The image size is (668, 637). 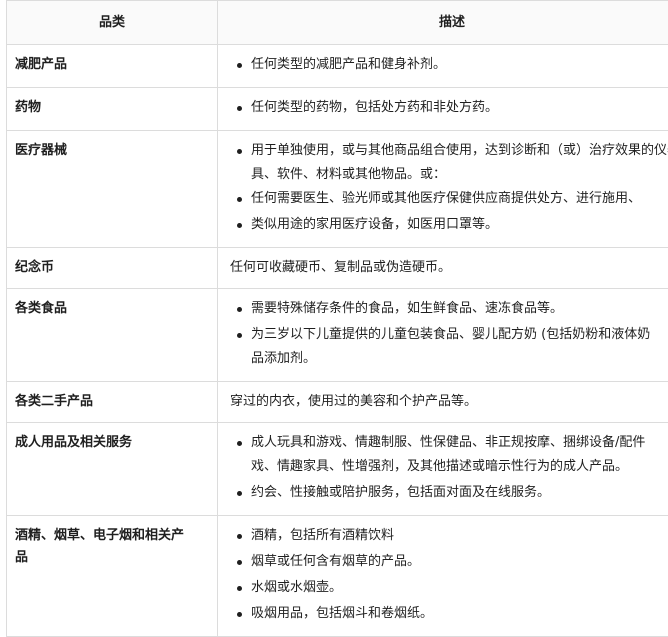 I want to click on header-category: 品类, so click(x=112, y=23).